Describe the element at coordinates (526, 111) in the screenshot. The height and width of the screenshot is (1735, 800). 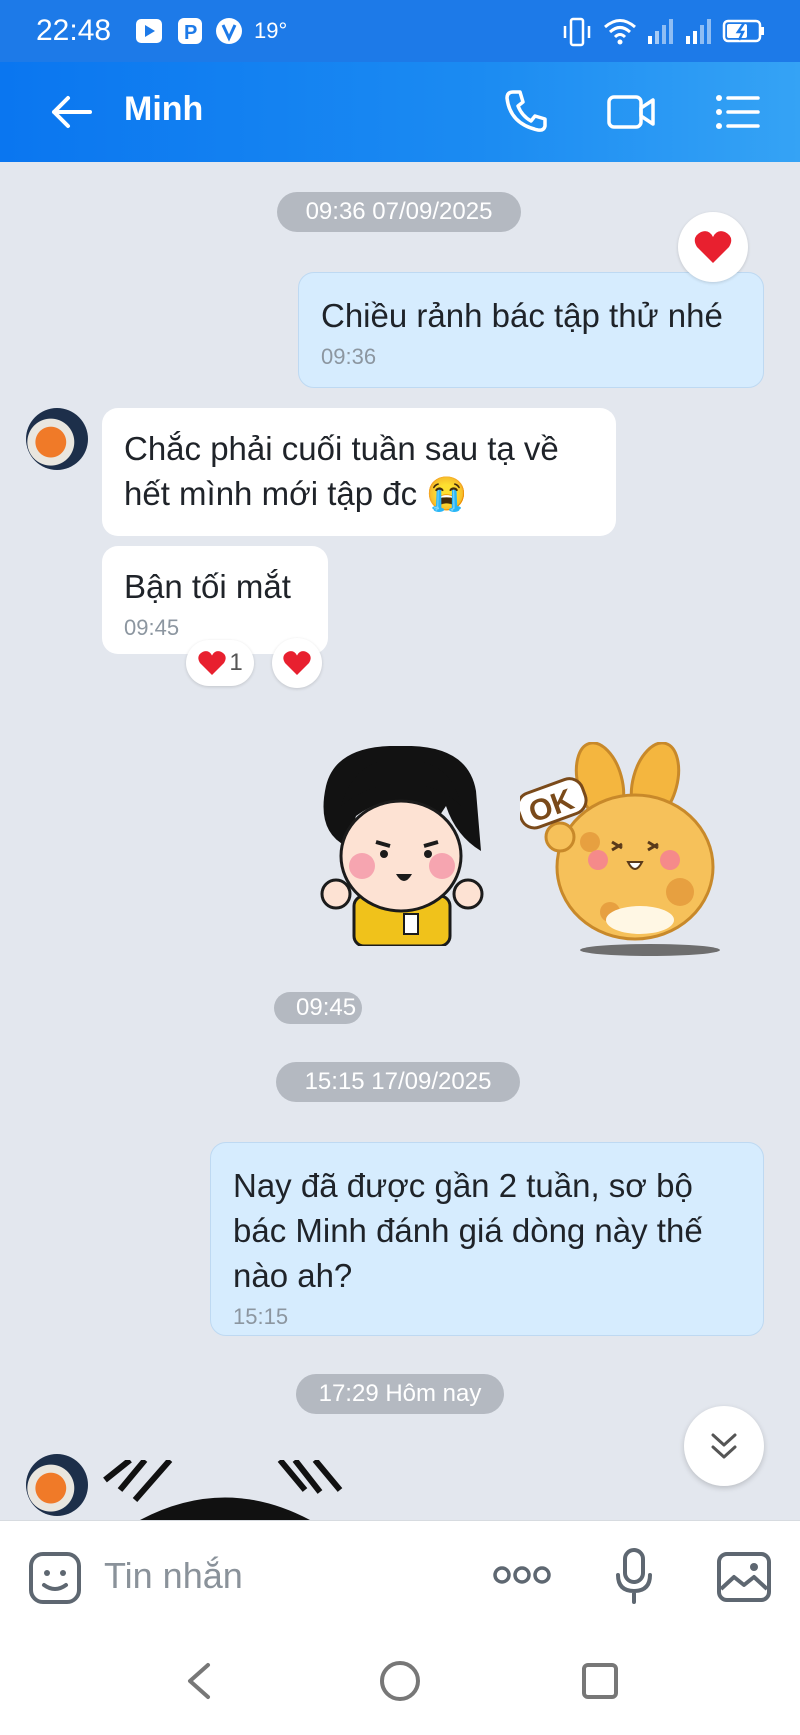
I see `phone-call-icon` at that location.